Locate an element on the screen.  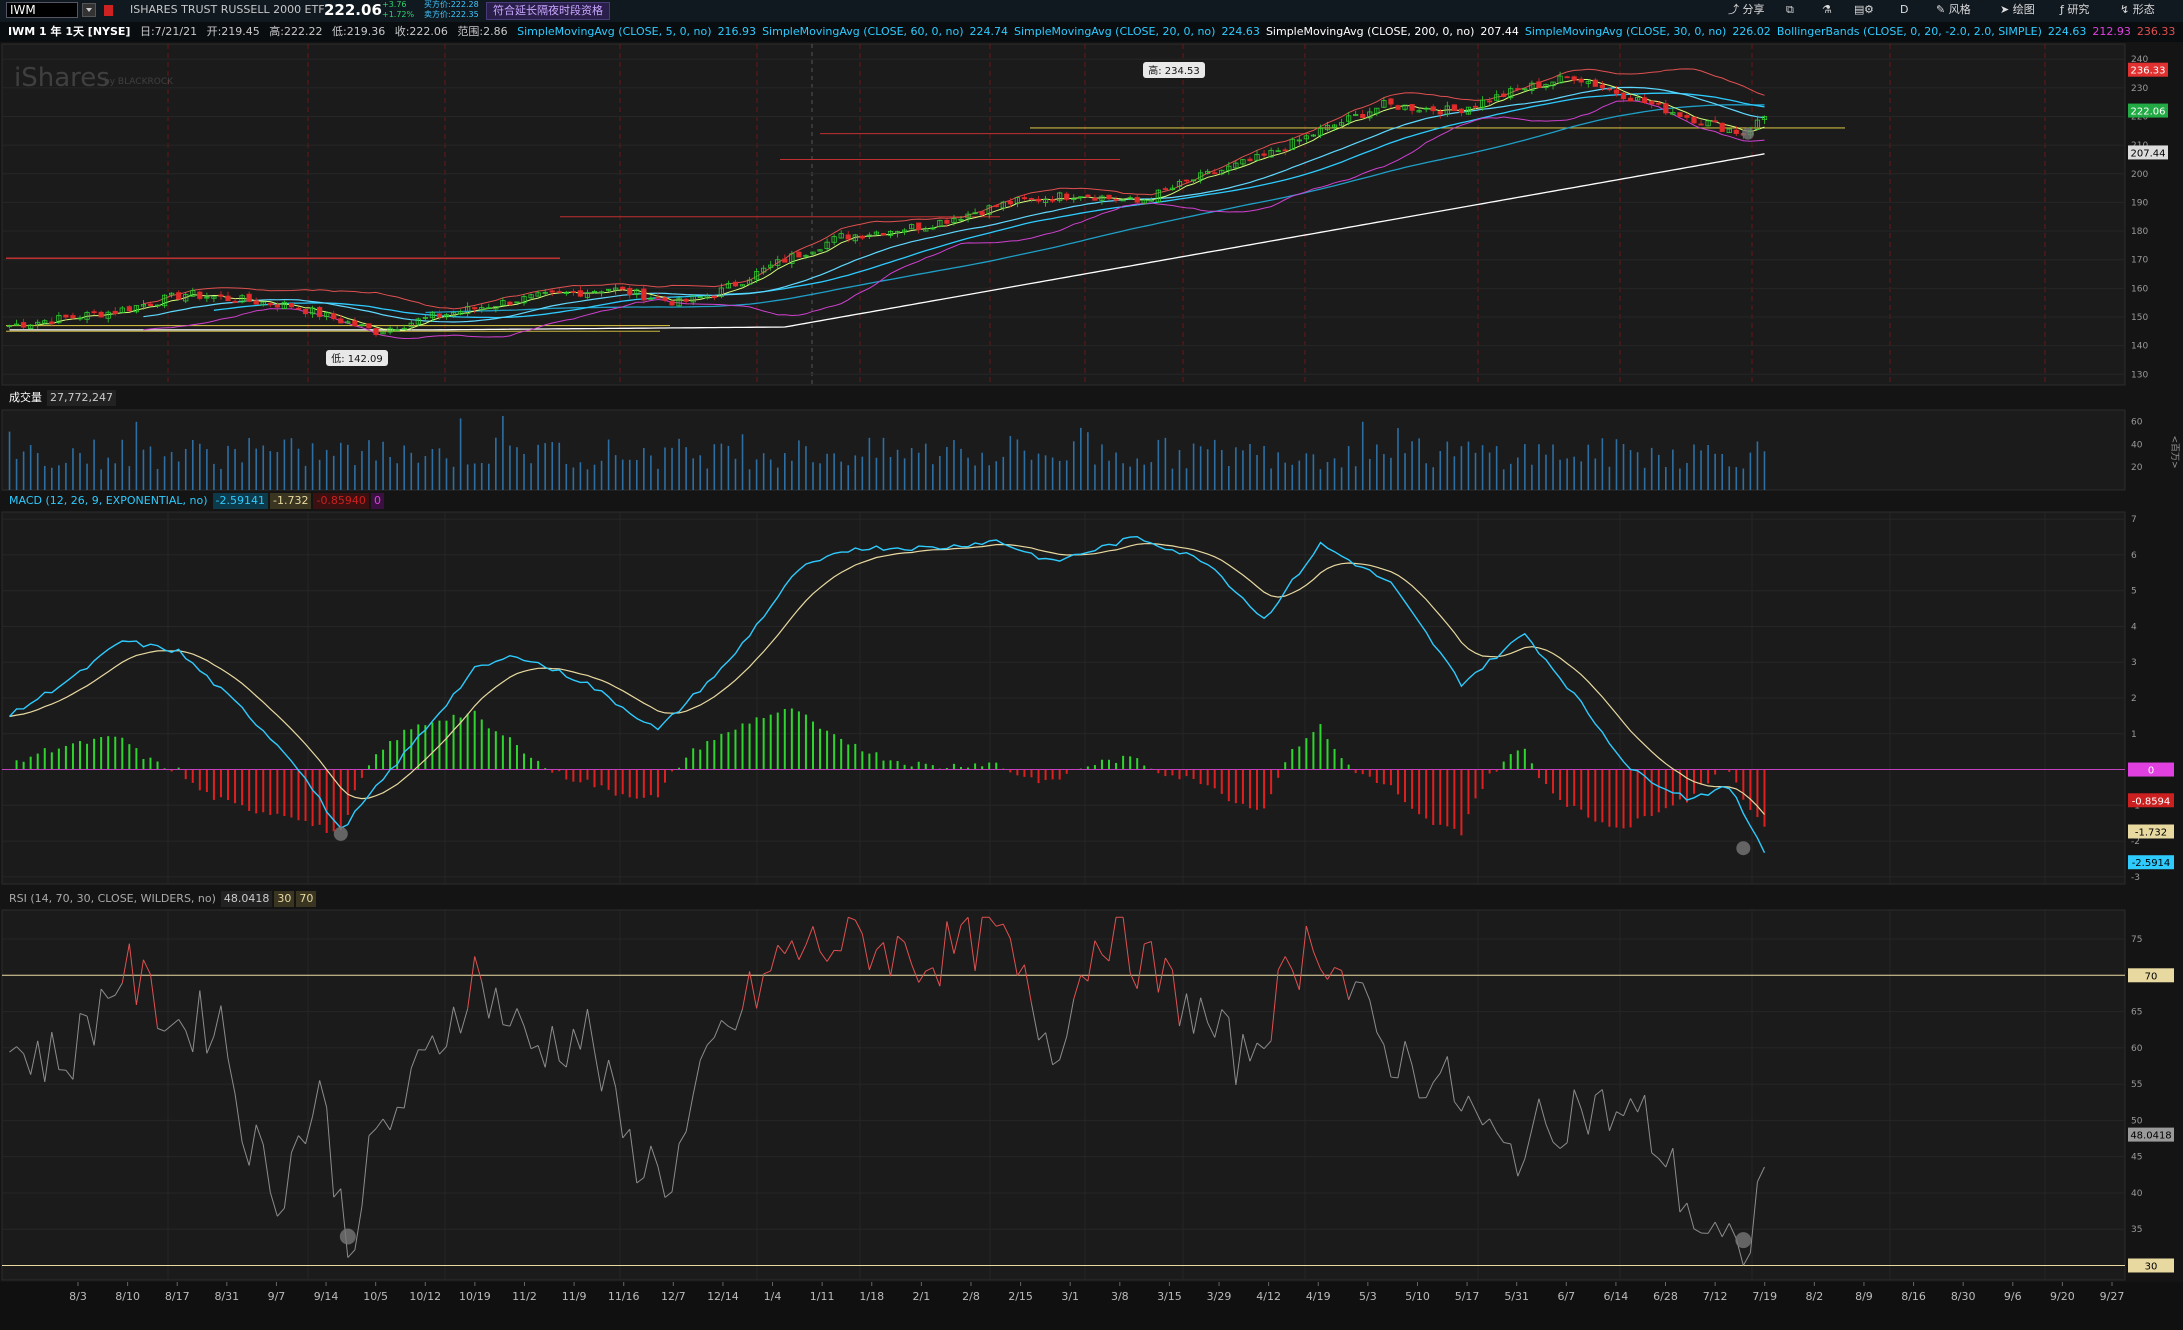
x-axis-label: 11/2 is located at coordinates (524, 1296).